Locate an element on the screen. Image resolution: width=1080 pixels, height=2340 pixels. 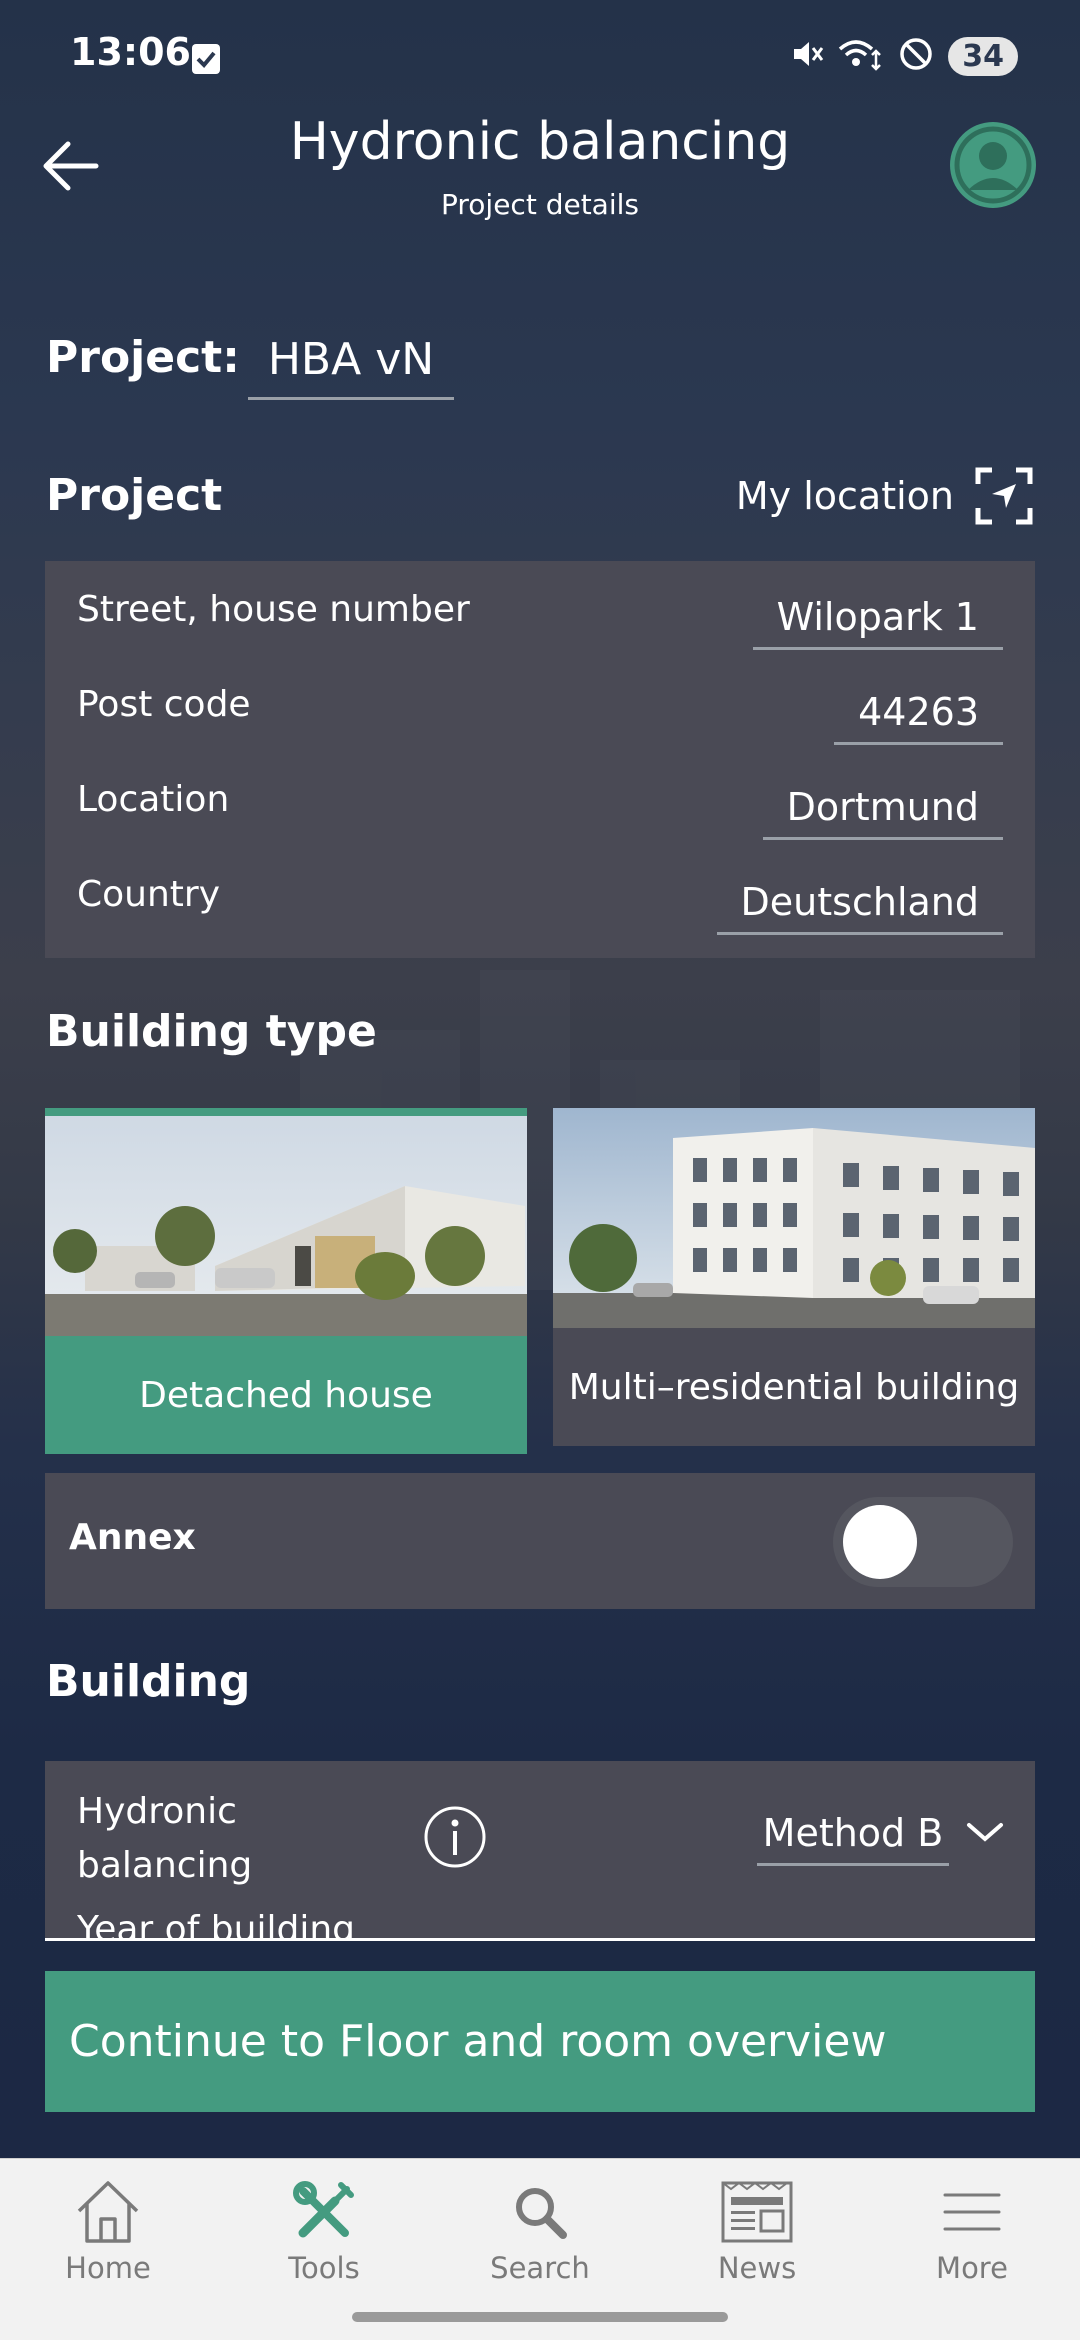
page-subtitle: Project details is located at coordinates (540, 204).